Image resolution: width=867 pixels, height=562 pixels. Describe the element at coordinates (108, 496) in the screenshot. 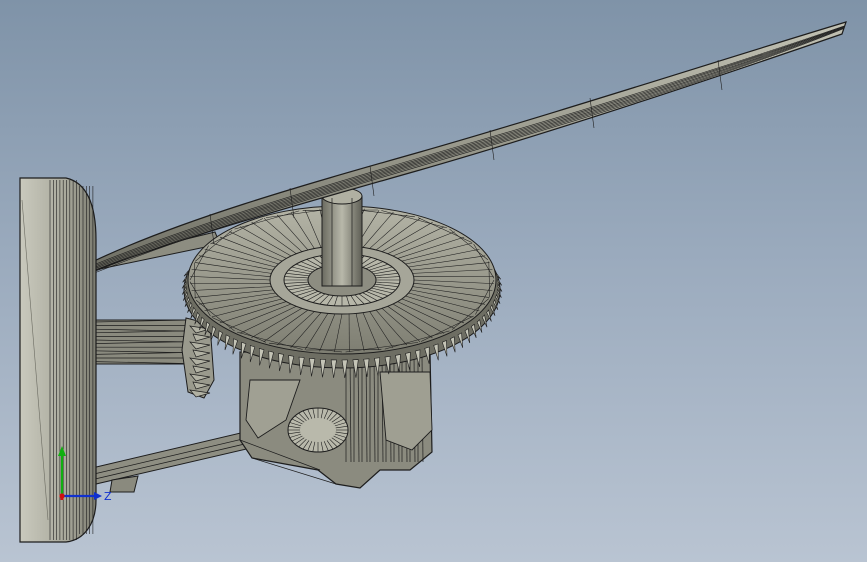

I see `z-axis-label: Z` at that location.